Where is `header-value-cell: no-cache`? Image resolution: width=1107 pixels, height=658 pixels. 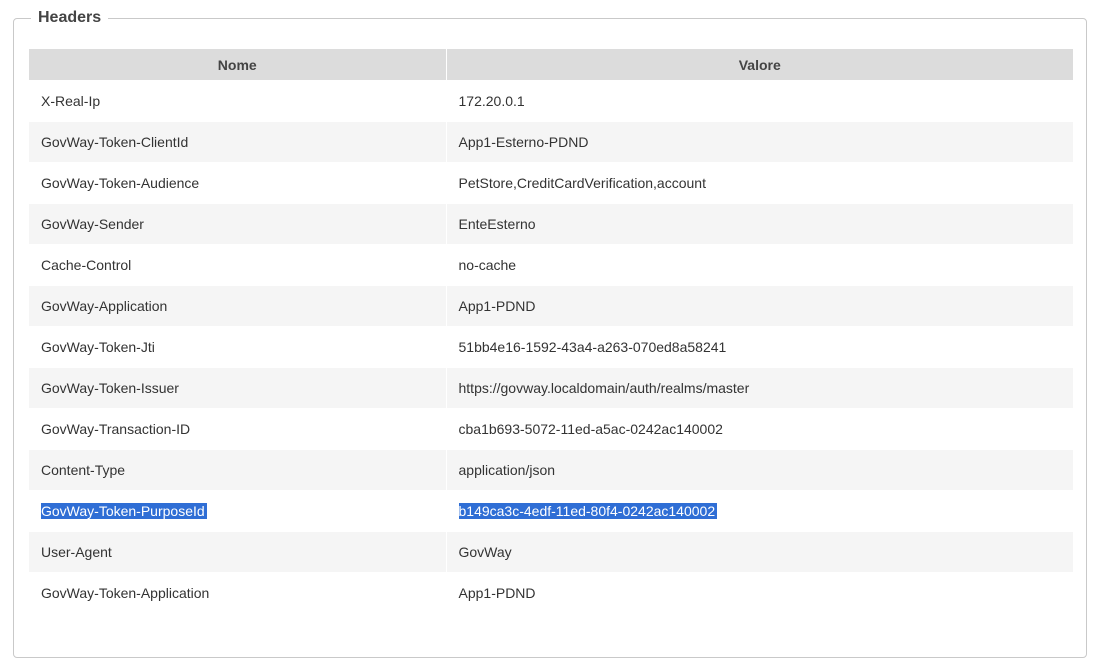
header-value-cell: no-cache is located at coordinates (759, 265).